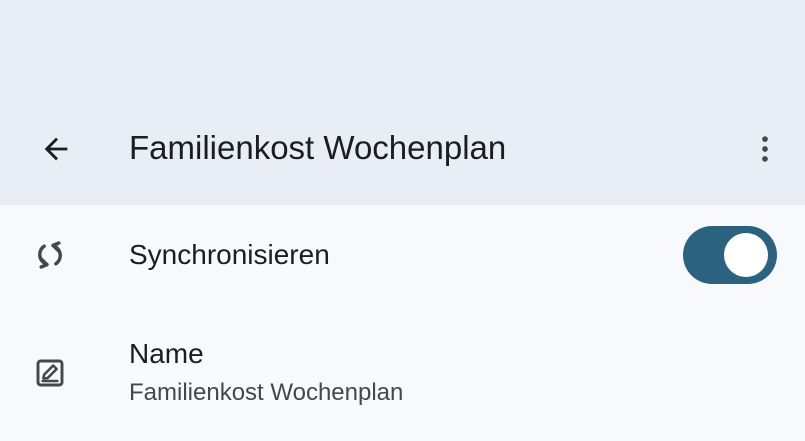 The width and height of the screenshot is (805, 441). Describe the element at coordinates (50, 255) in the screenshot. I see `sync-icon` at that location.